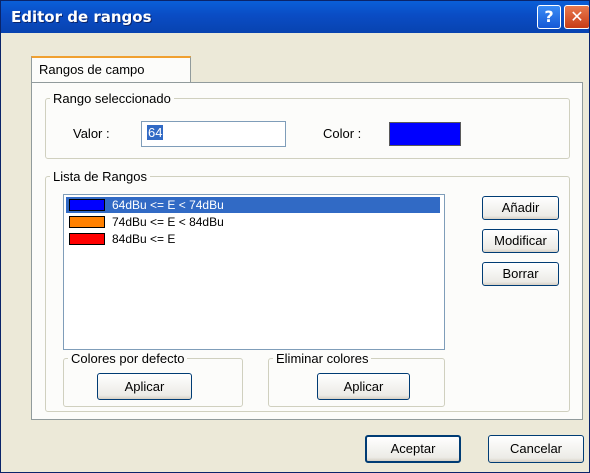 Image resolution: width=590 pixels, height=473 pixels. What do you see at coordinates (520, 274) in the screenshot?
I see `delete-button: Borrar` at bounding box center [520, 274].